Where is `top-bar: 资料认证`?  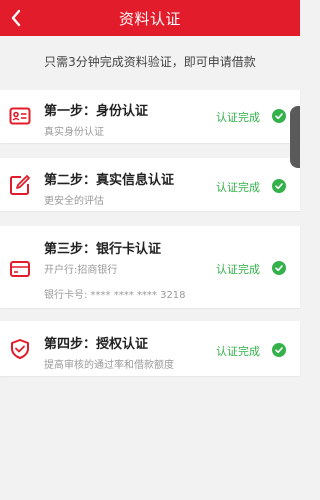 top-bar: 资料认证 is located at coordinates (150, 18).